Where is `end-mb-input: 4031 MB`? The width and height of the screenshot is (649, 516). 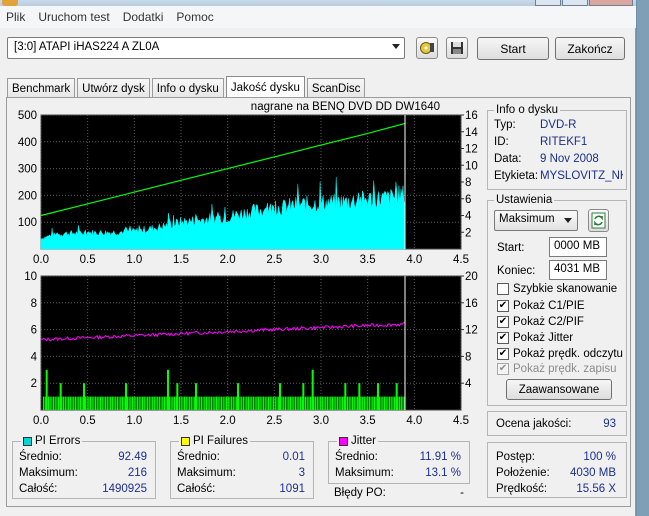
end-mb-input: 4031 MB is located at coordinates (578, 270).